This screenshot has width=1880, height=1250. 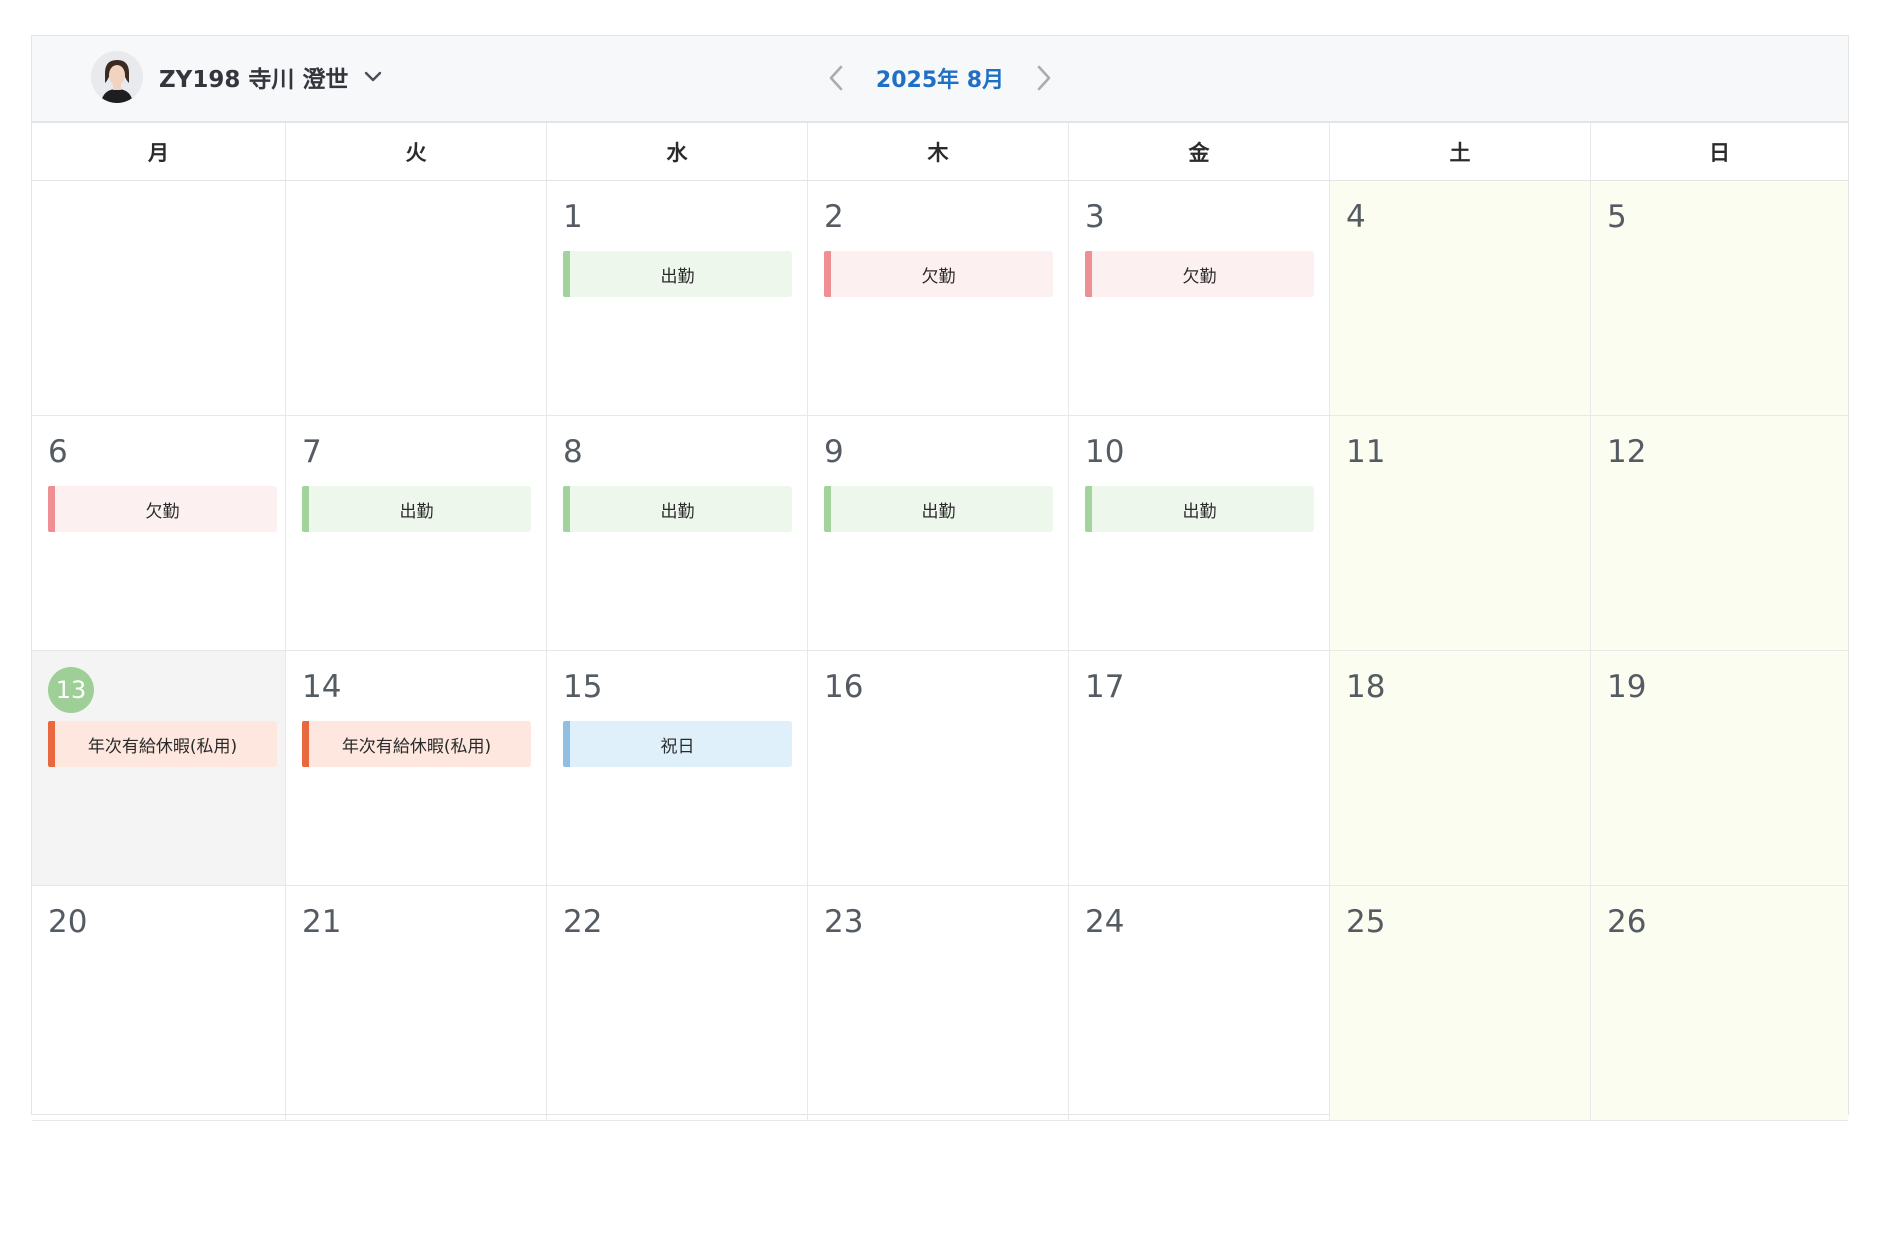 I want to click on day-number: 2, so click(x=834, y=217).